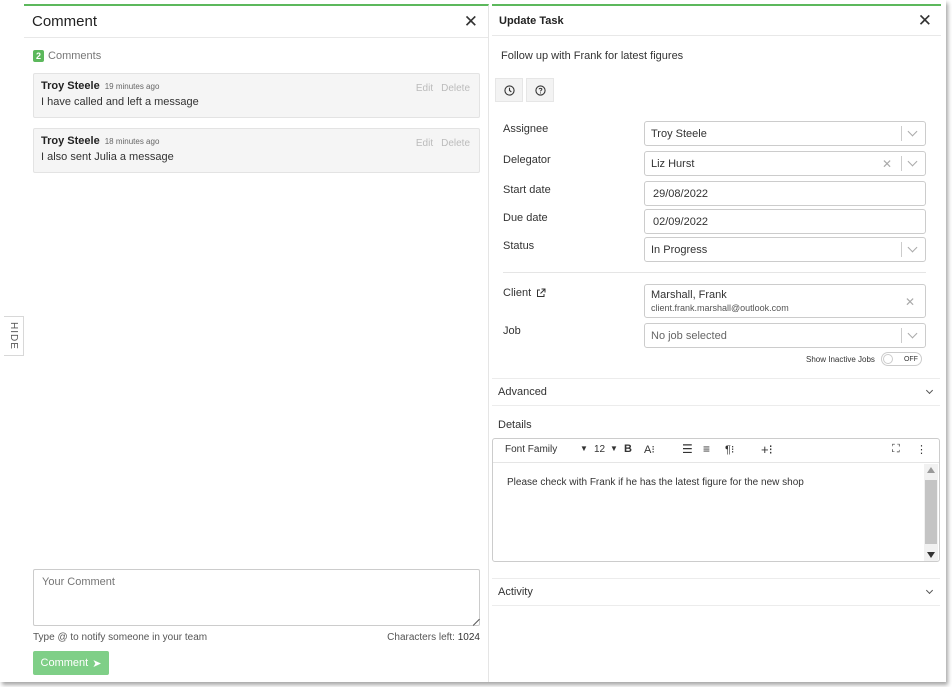 The width and height of the screenshot is (952, 687). Describe the element at coordinates (541, 293) in the screenshot. I see `external-link-icon` at that location.